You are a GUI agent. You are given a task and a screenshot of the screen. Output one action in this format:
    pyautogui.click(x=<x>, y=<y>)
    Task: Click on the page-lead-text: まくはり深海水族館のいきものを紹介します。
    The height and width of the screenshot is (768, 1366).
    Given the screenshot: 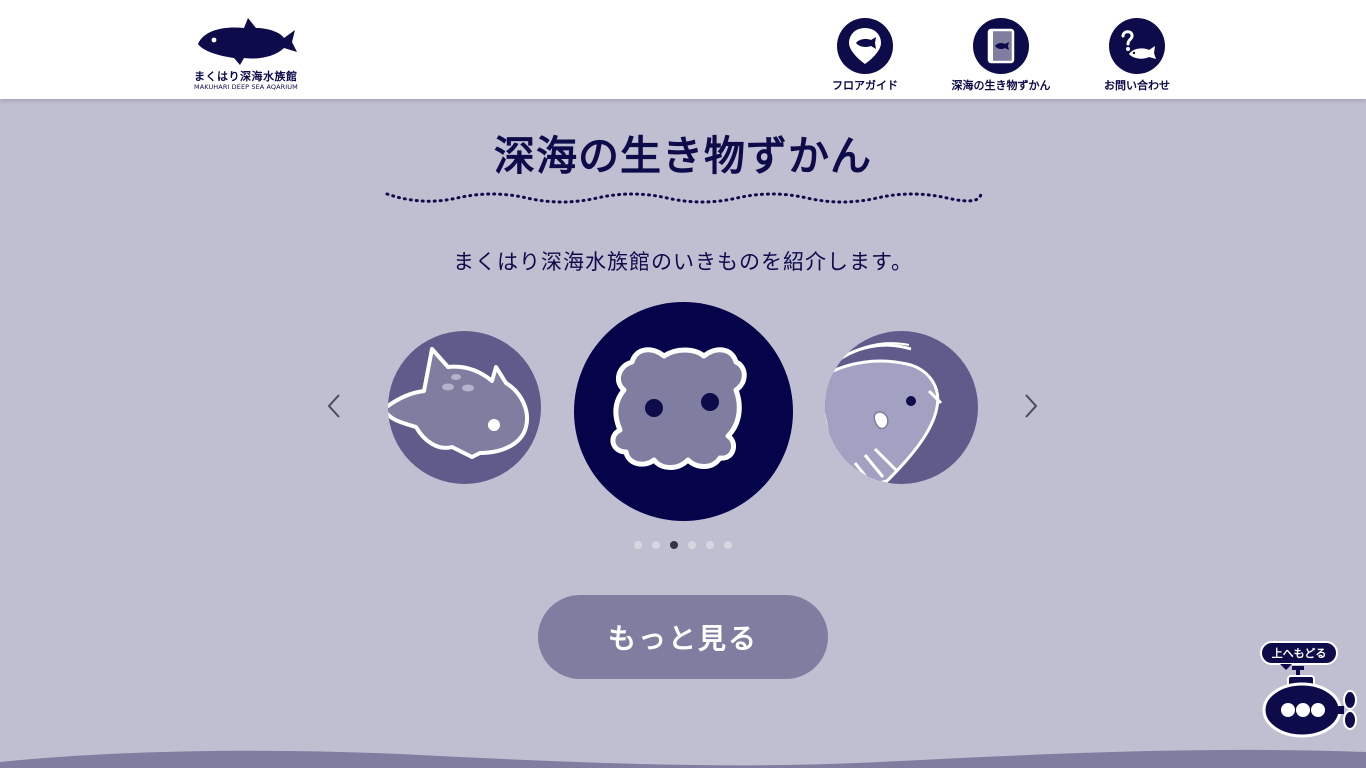 What is the action you would take?
    pyautogui.click(x=683, y=262)
    